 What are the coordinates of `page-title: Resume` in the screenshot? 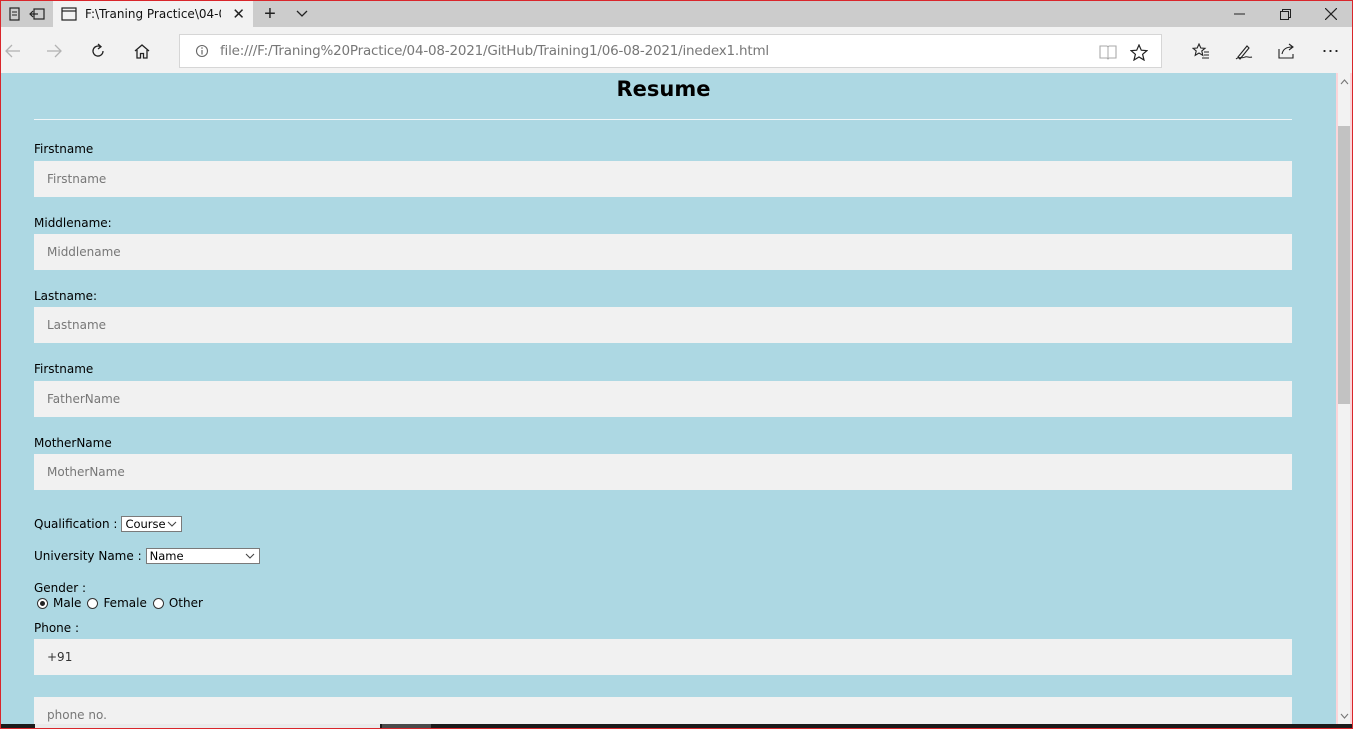 It's located at (663, 89).